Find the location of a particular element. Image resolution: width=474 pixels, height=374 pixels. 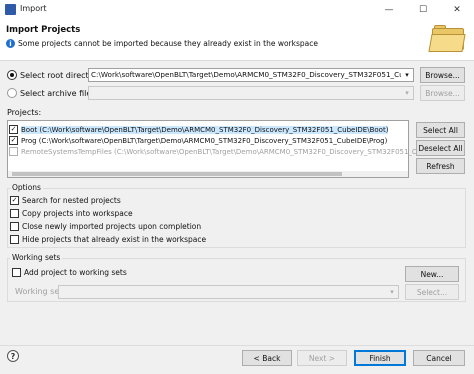

option-label: Copy projects into workspace is located at coordinates (77, 213).